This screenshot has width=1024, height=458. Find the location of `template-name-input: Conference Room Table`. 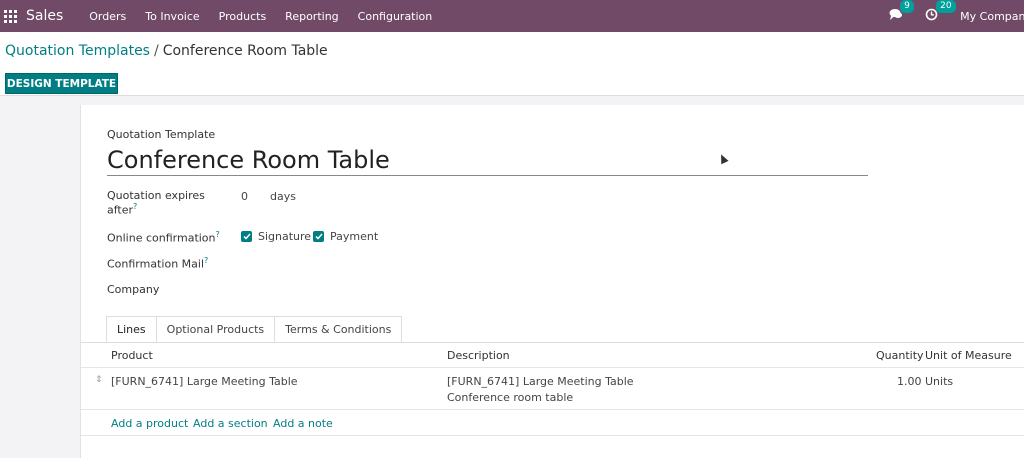

template-name-input: Conference Room Table is located at coordinates (487, 160).